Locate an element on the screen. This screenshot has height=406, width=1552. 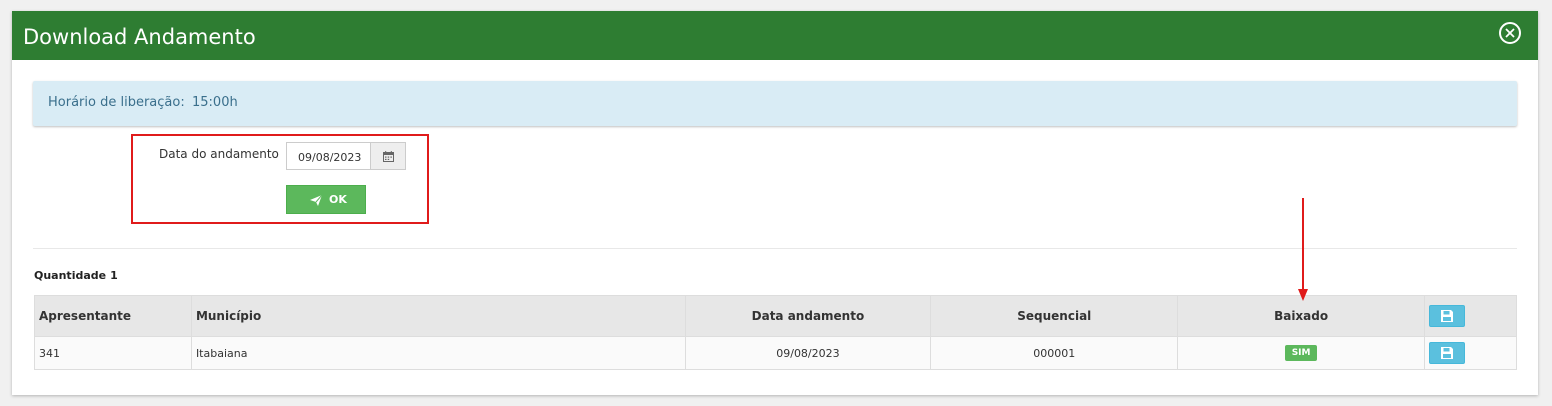
cell-apresentante: 341 is located at coordinates (113, 353).